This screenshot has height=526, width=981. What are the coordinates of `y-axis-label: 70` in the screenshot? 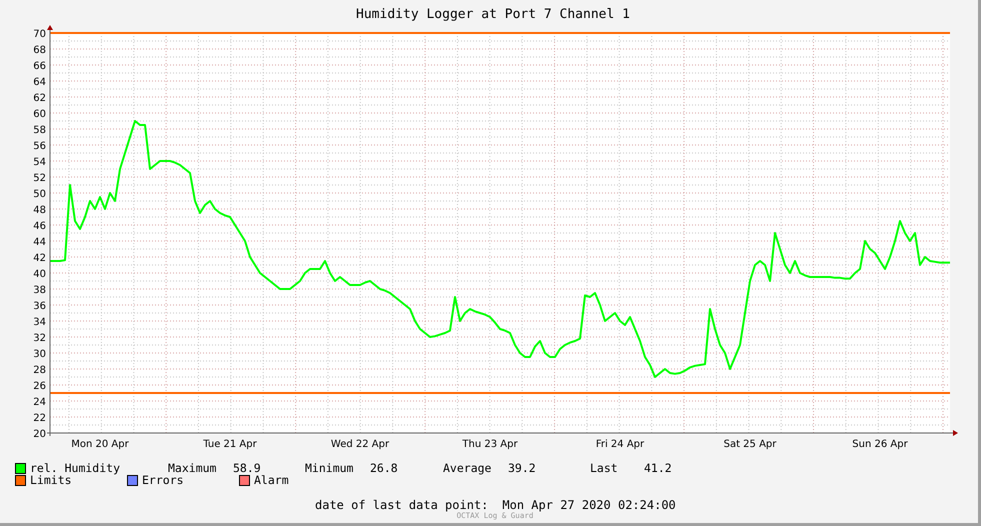 It's located at (39, 34).